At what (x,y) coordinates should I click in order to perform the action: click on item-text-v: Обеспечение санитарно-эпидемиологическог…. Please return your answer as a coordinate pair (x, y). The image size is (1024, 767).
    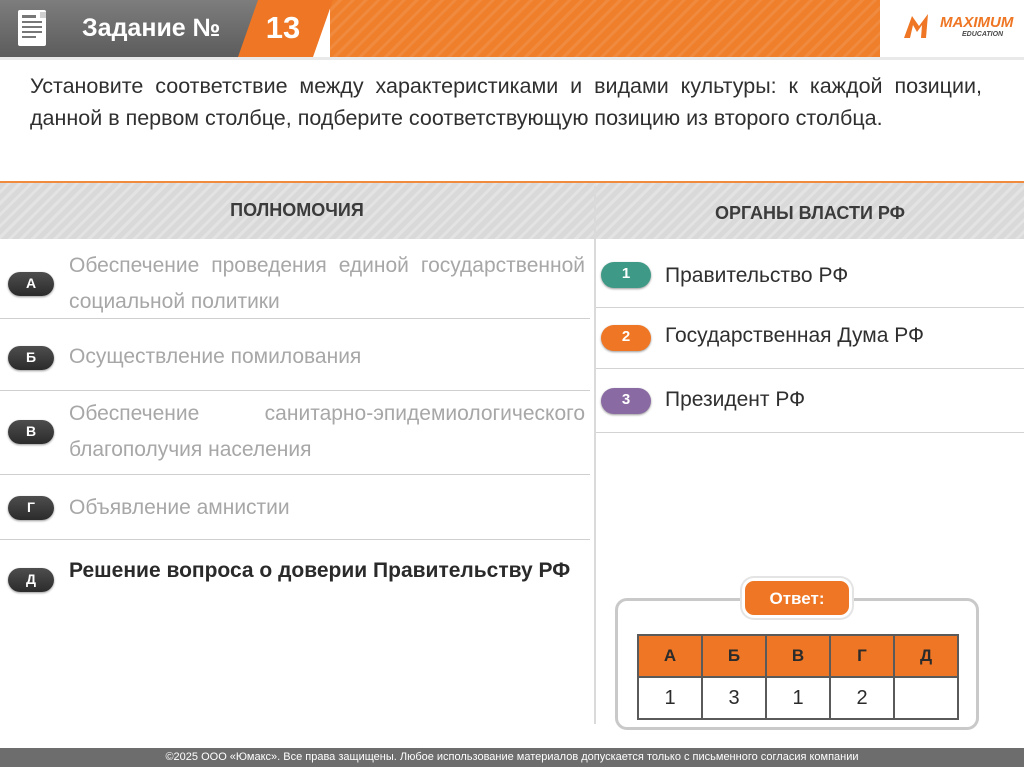
    Looking at the image, I should click on (327, 431).